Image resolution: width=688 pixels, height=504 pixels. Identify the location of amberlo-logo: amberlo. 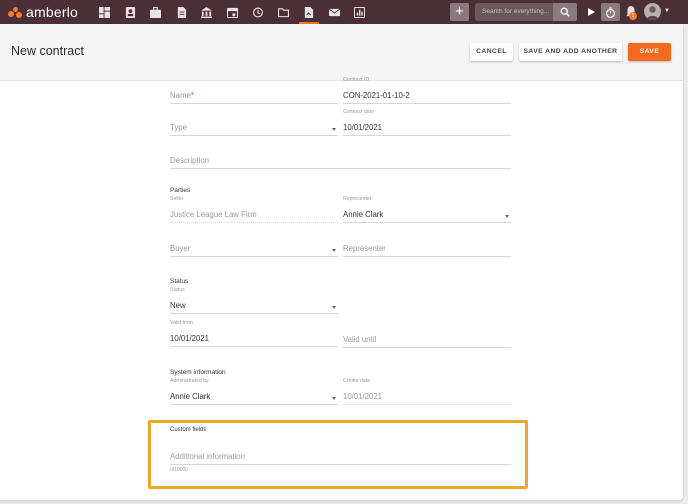
(43, 12).